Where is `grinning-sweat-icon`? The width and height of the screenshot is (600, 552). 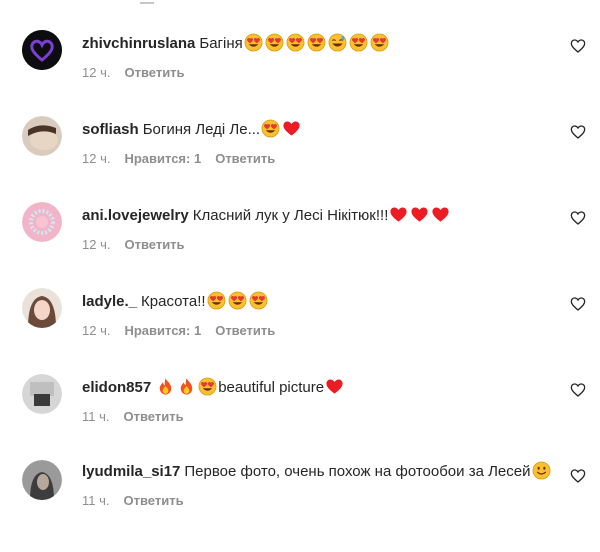 grinning-sweat-icon is located at coordinates (337, 42).